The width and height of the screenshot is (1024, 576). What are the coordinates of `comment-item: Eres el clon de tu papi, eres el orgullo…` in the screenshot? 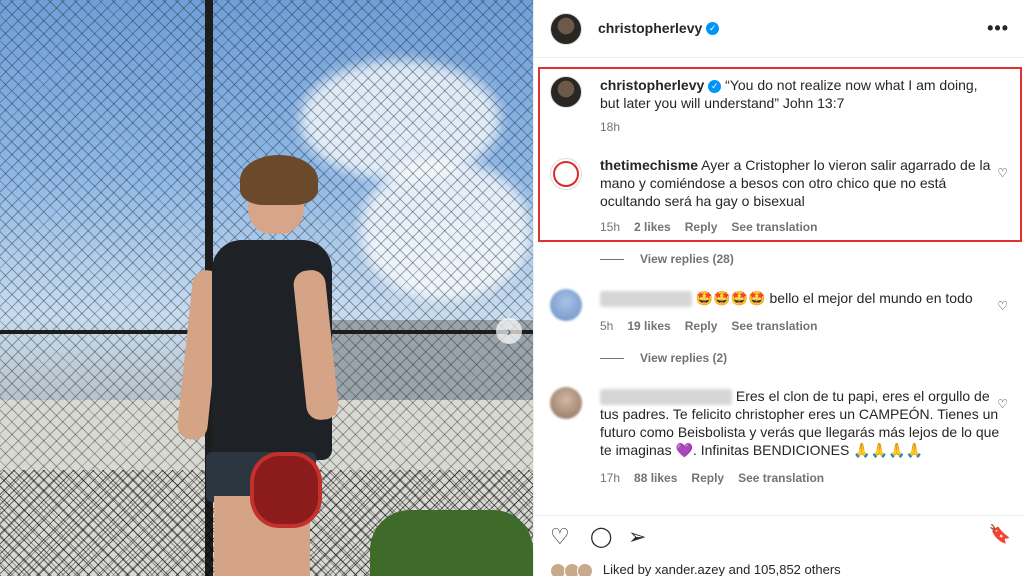 It's located at (780, 437).